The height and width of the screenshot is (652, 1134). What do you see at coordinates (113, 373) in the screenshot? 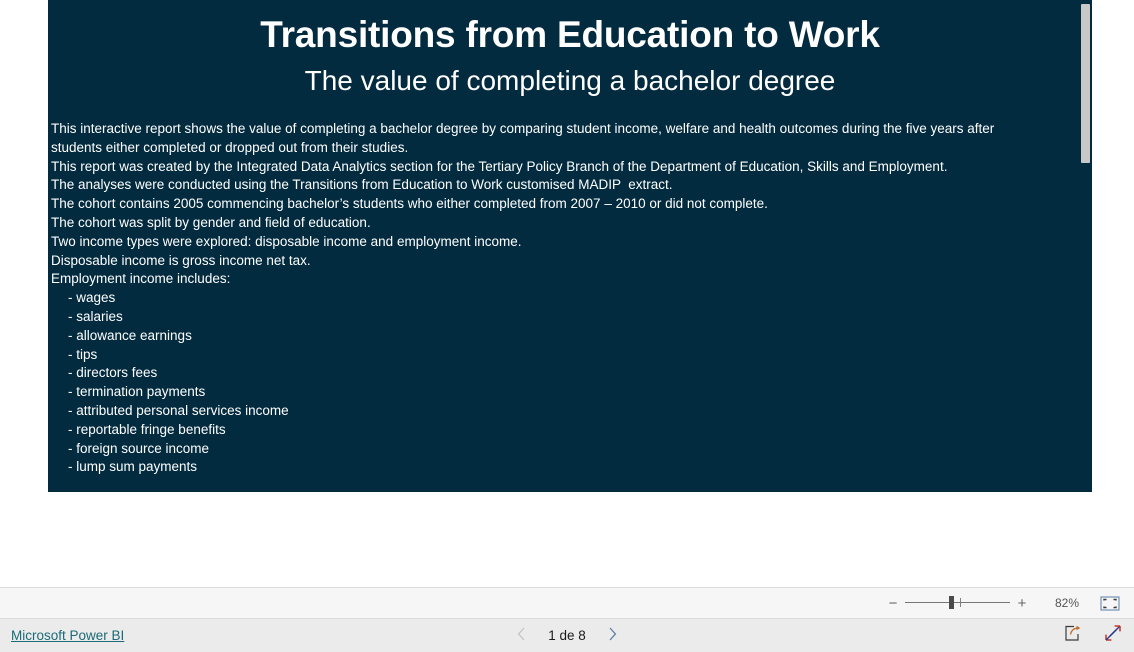
I see `body-list-item: - directors fees` at bounding box center [113, 373].